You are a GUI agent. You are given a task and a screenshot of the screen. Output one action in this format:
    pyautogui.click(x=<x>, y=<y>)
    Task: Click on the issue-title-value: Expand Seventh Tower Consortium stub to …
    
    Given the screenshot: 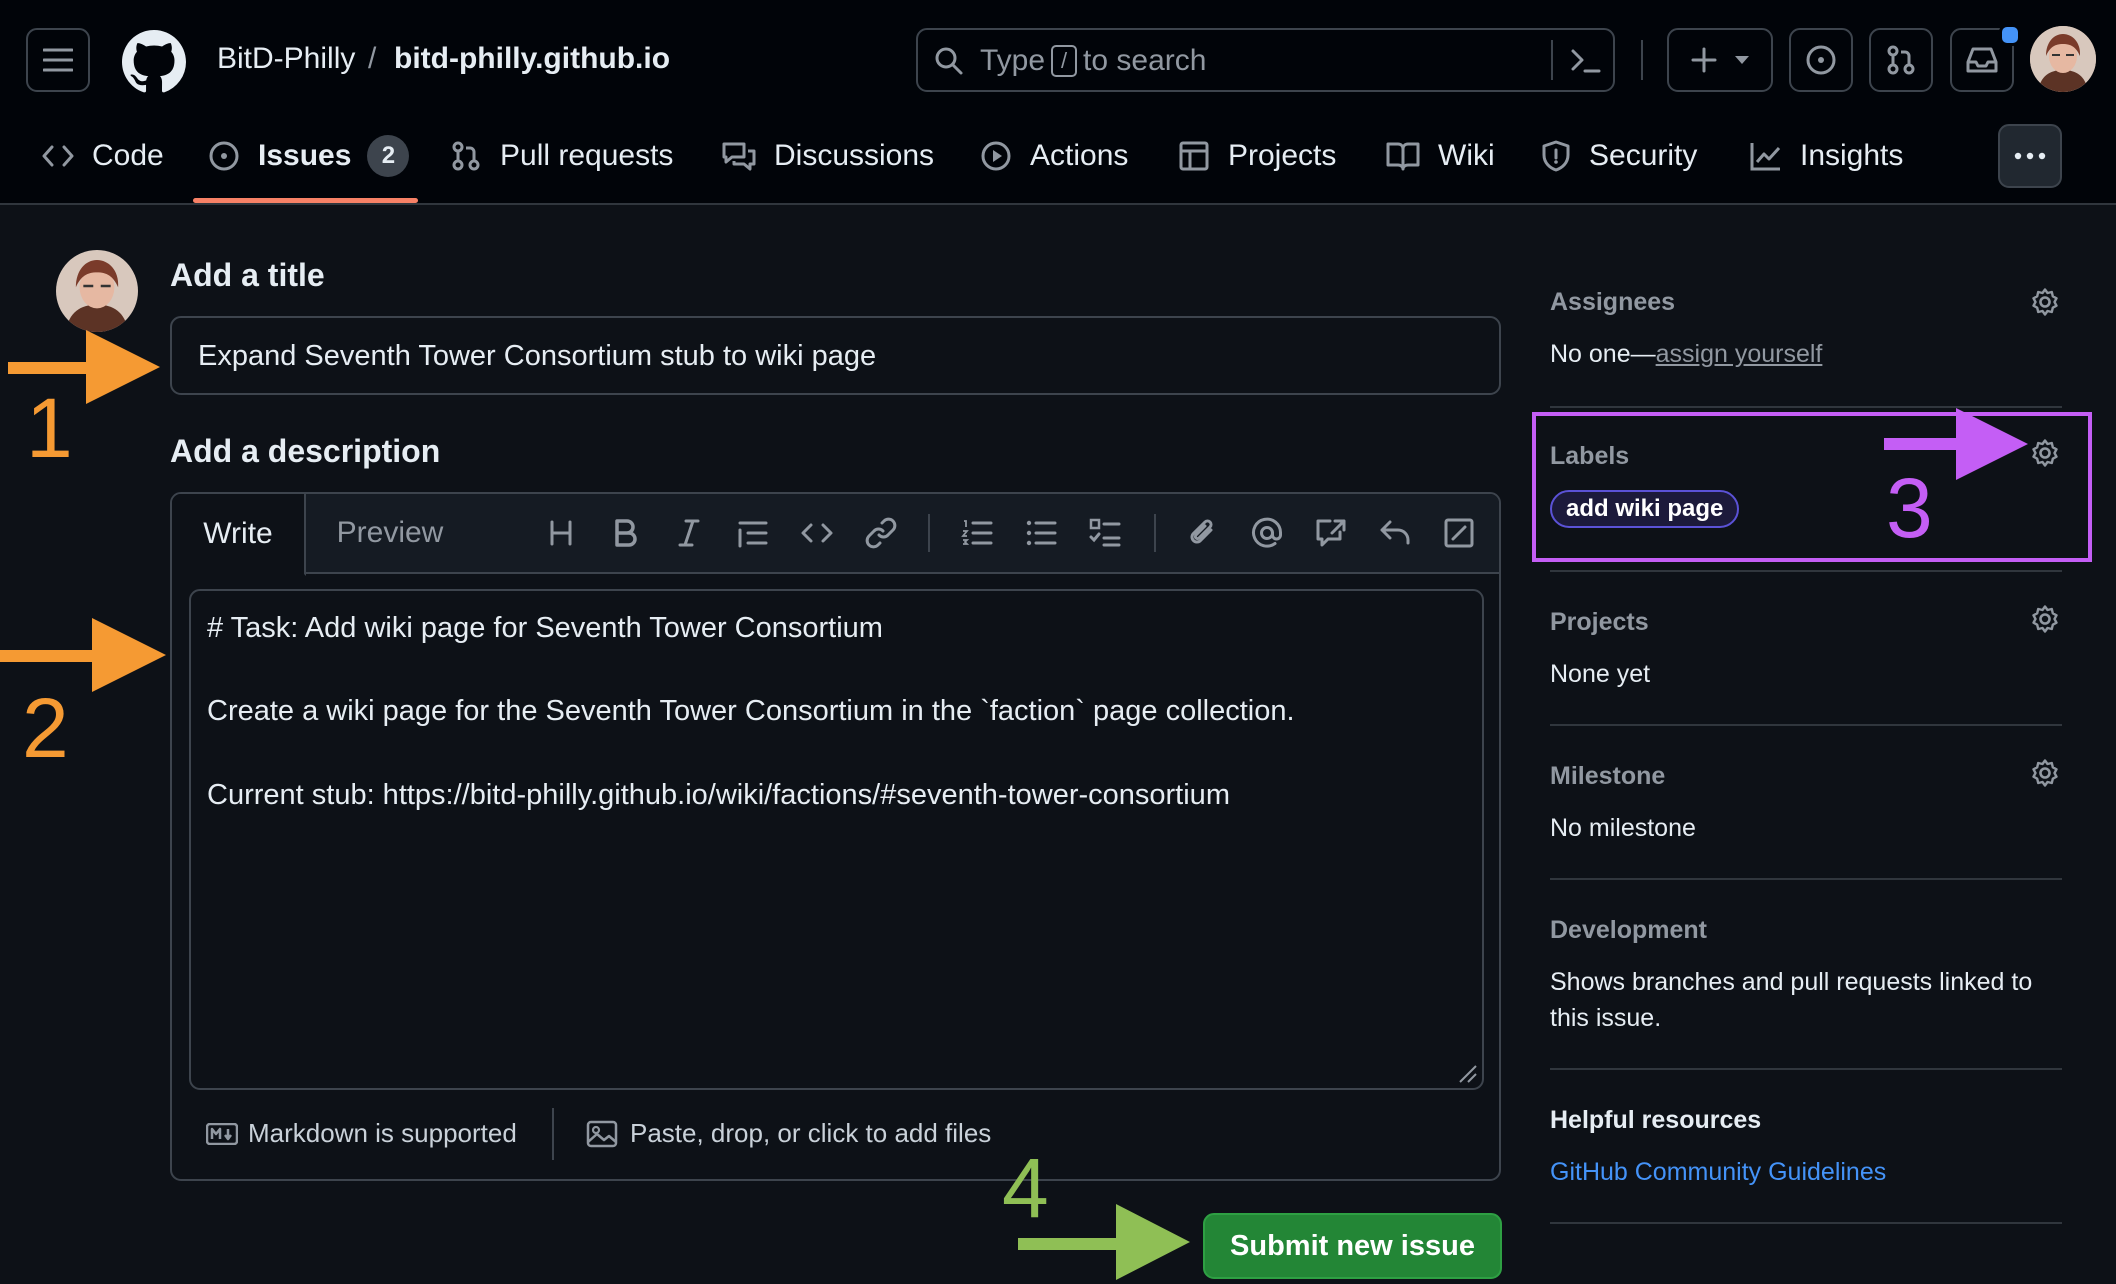 What is the action you would take?
    pyautogui.click(x=537, y=356)
    